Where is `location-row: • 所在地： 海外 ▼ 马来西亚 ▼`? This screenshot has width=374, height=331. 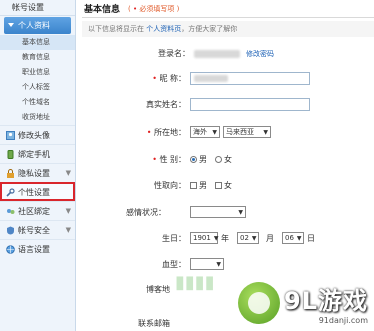
location-row: • 所在地： 海外 ▼ 马来西亚 ▼ is located at coordinates (178, 132).